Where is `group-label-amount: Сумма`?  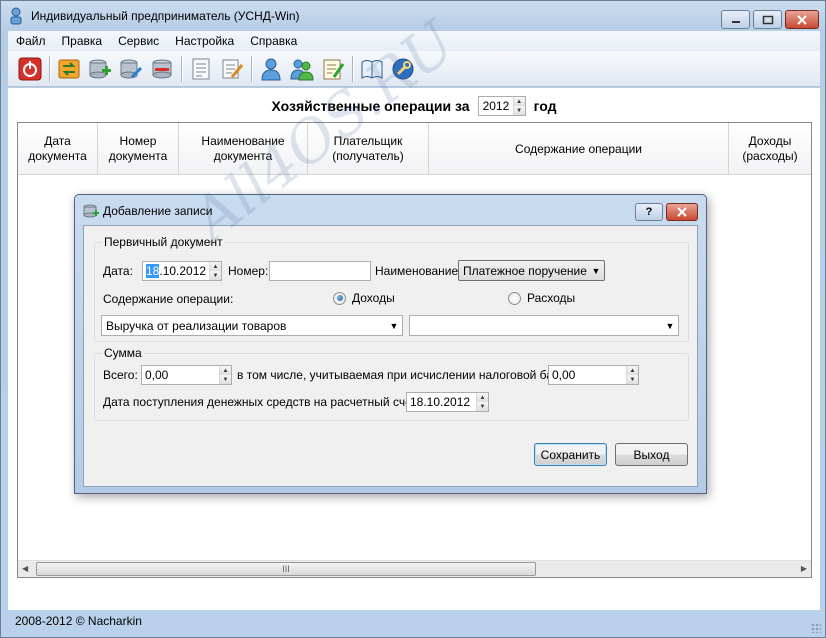
group-label-amount: Сумма is located at coordinates (123, 353).